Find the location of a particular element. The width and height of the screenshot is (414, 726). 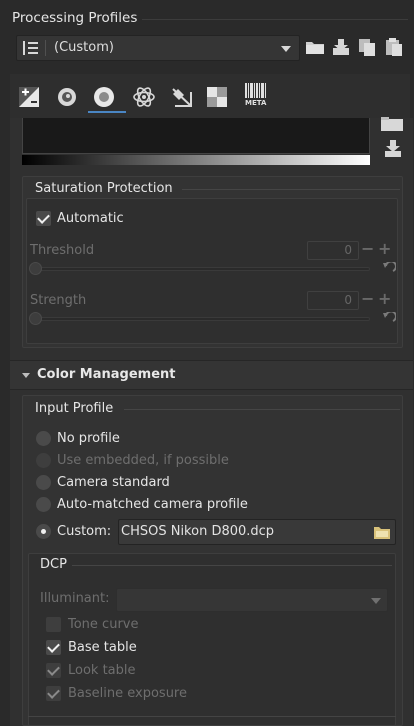

tone-curve-label: Tone curve is located at coordinates (103, 624).